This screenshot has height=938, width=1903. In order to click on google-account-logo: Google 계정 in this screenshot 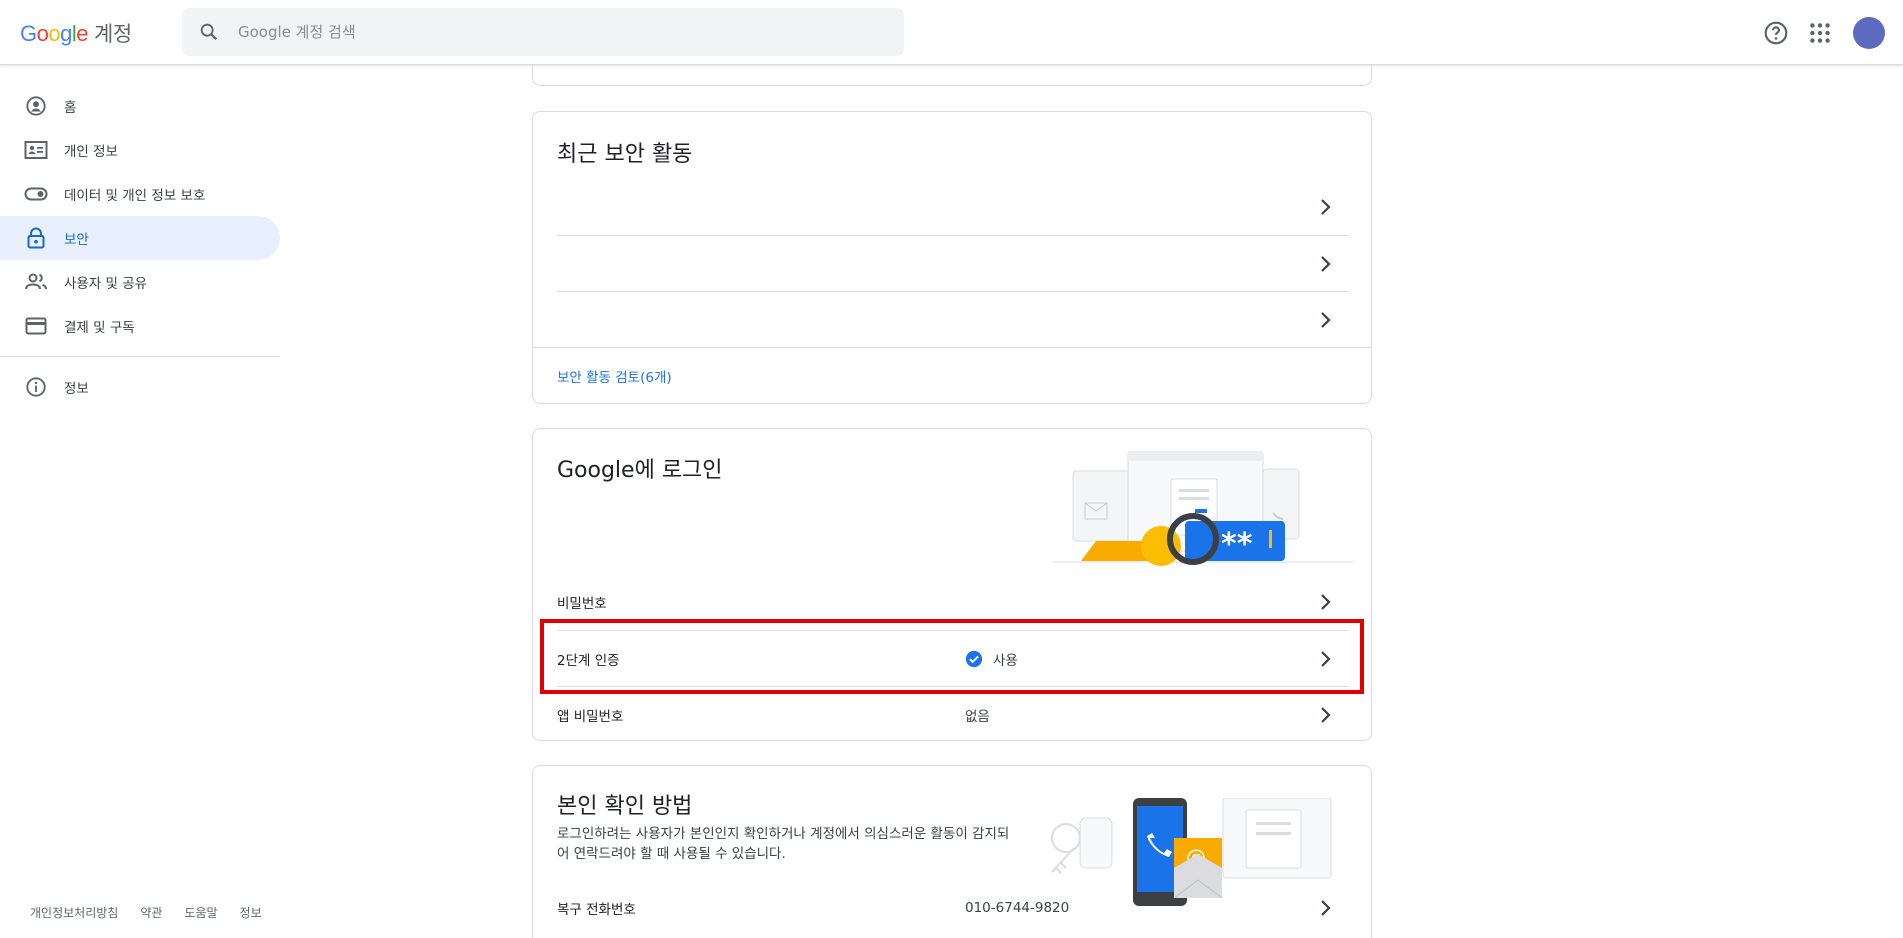, I will do `click(76, 33)`.